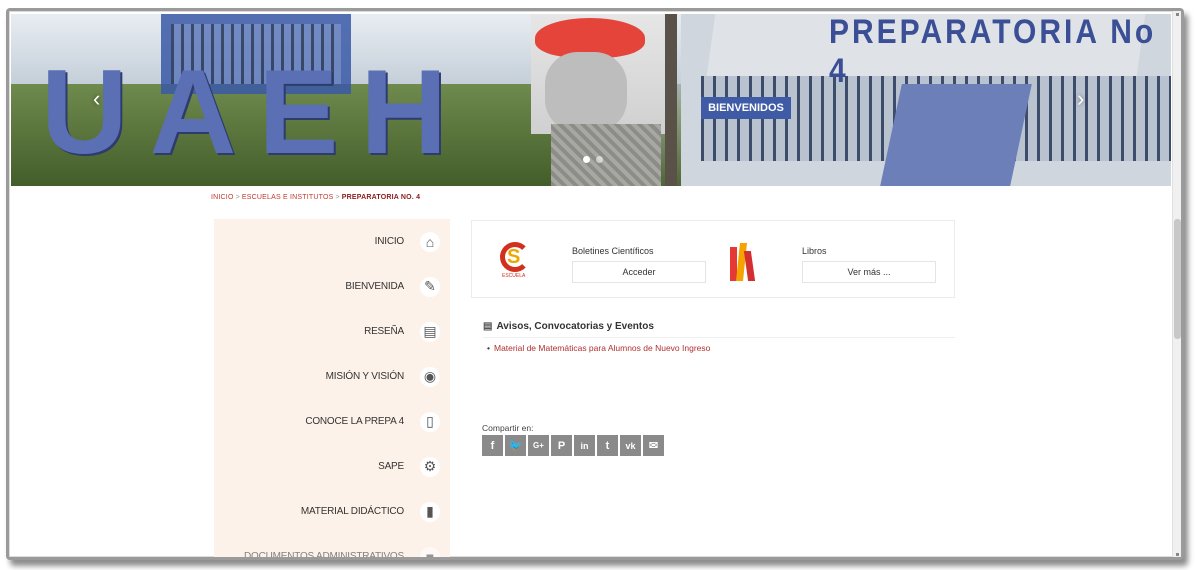  I want to click on share-label: Compartir en:, so click(508, 428).